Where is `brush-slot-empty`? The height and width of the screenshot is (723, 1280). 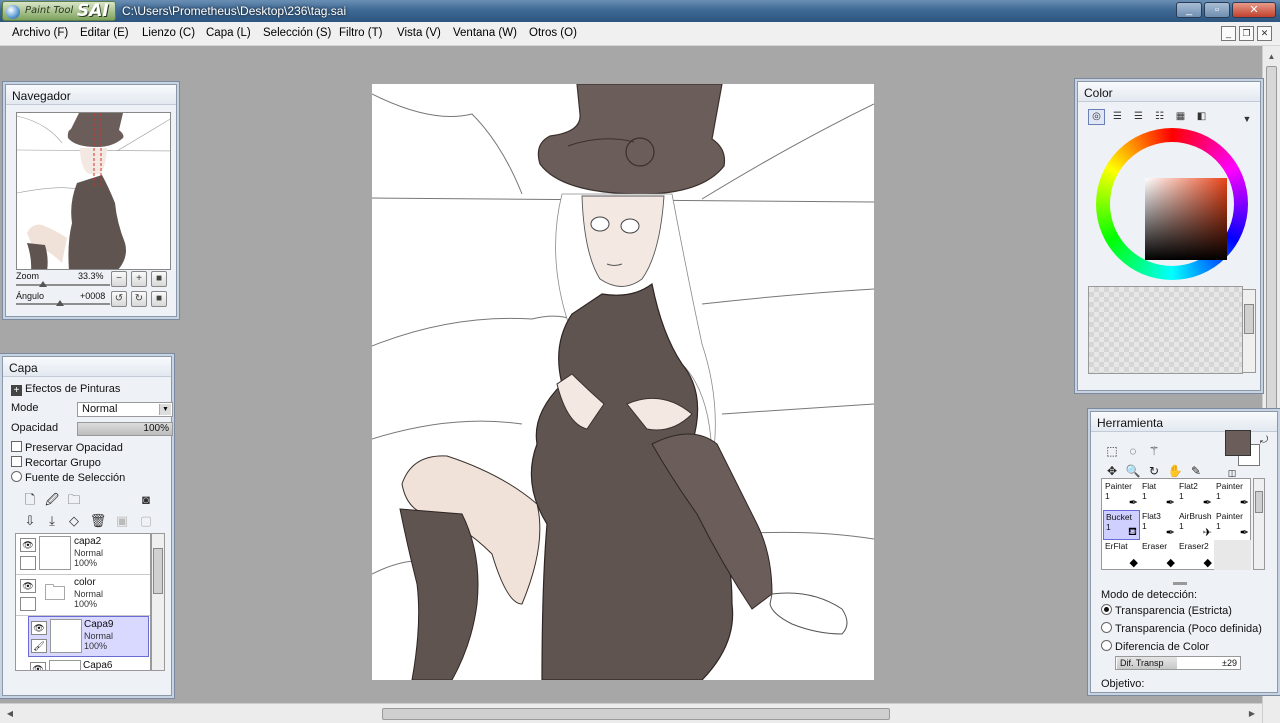 brush-slot-empty is located at coordinates (1232, 555).